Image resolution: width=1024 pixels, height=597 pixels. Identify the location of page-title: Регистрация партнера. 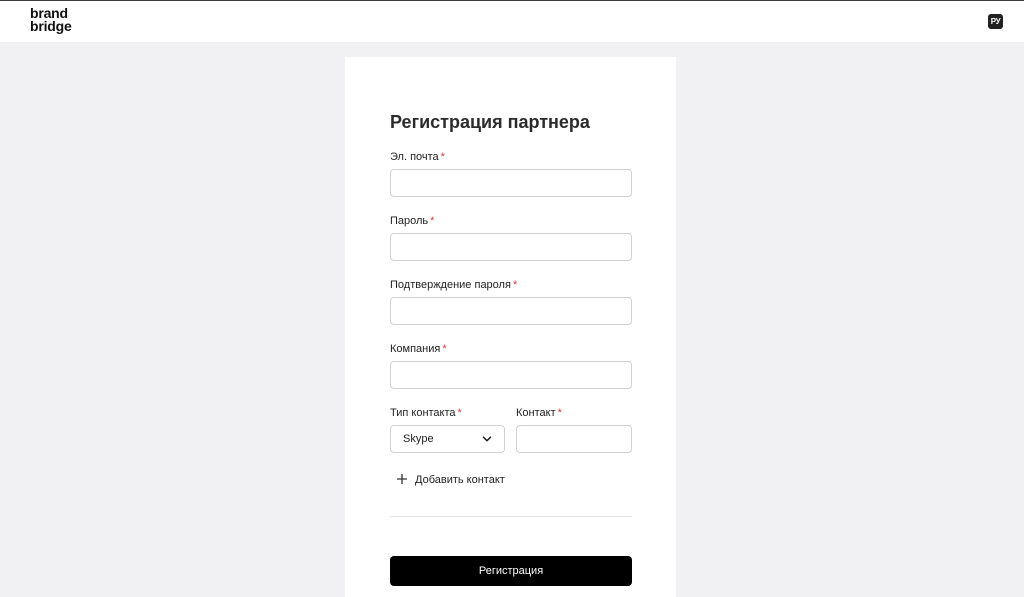
(490, 122).